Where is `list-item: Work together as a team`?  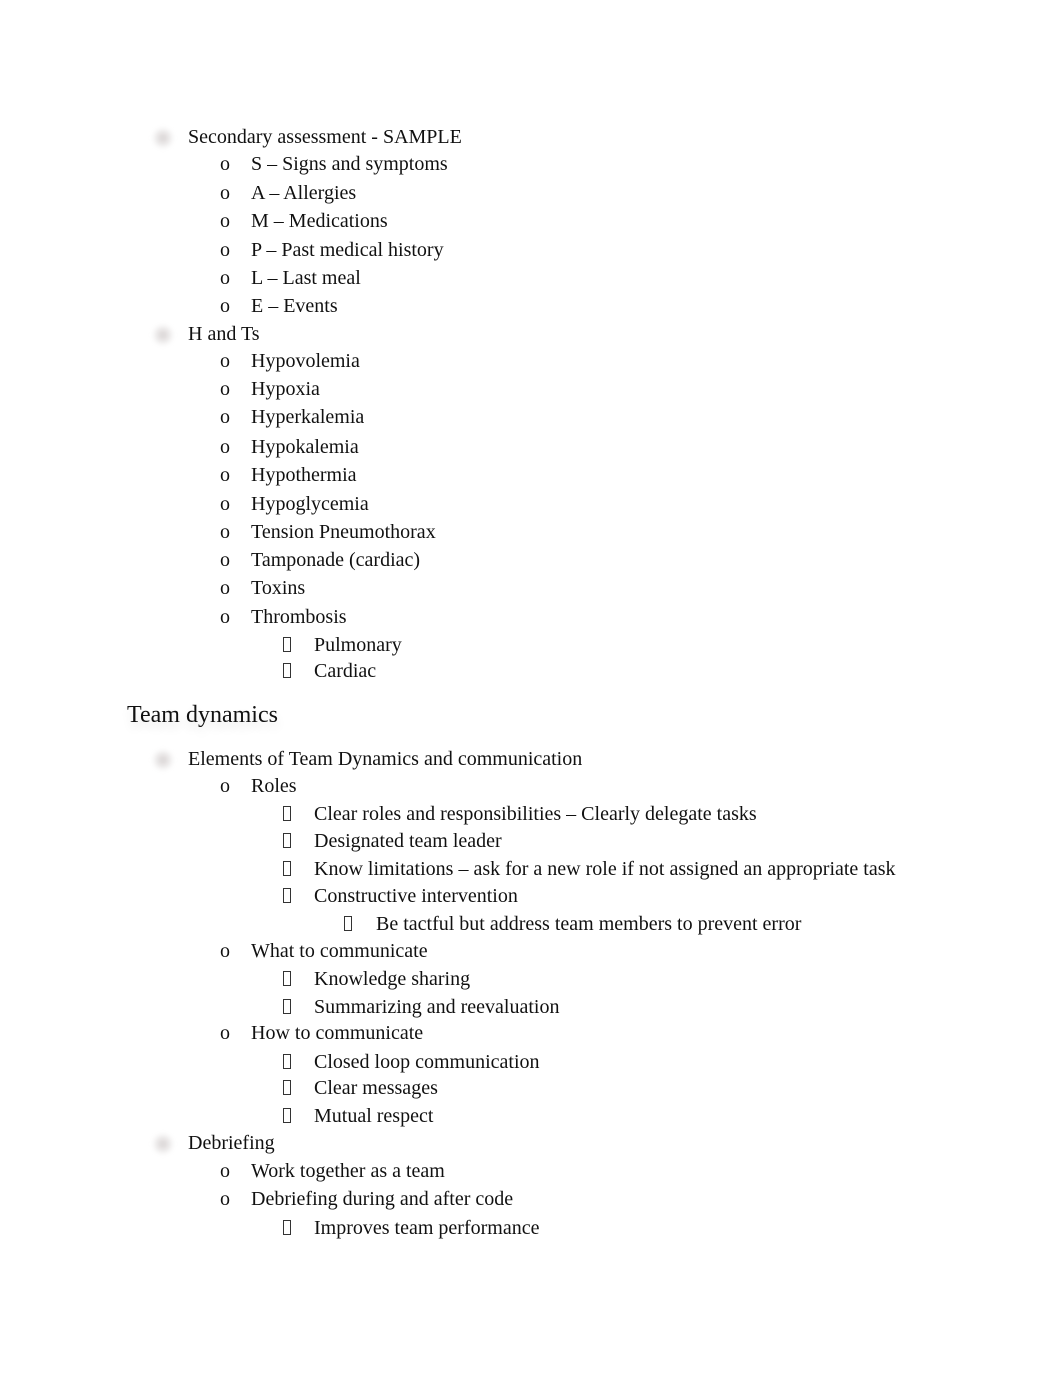
list-item: Work together as a team is located at coordinates (348, 1171).